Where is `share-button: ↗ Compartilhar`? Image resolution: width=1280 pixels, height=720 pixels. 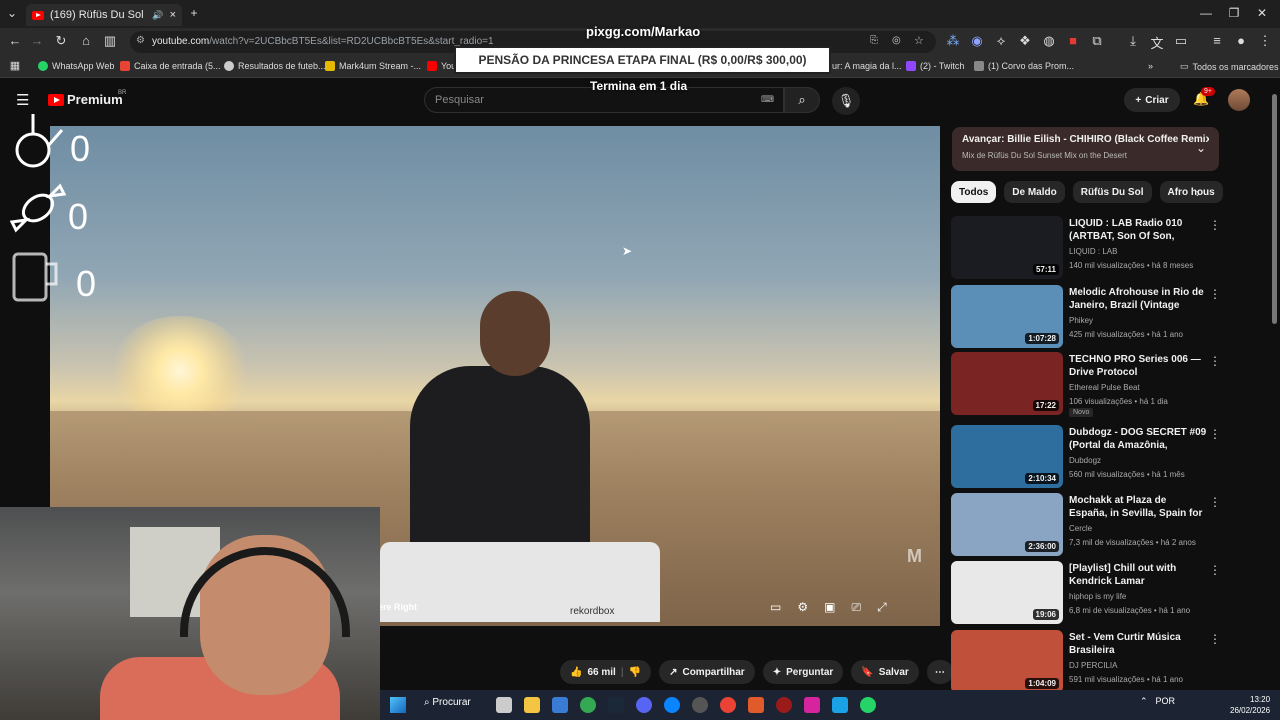
share-button: ↗ Compartilhar is located at coordinates (707, 672).